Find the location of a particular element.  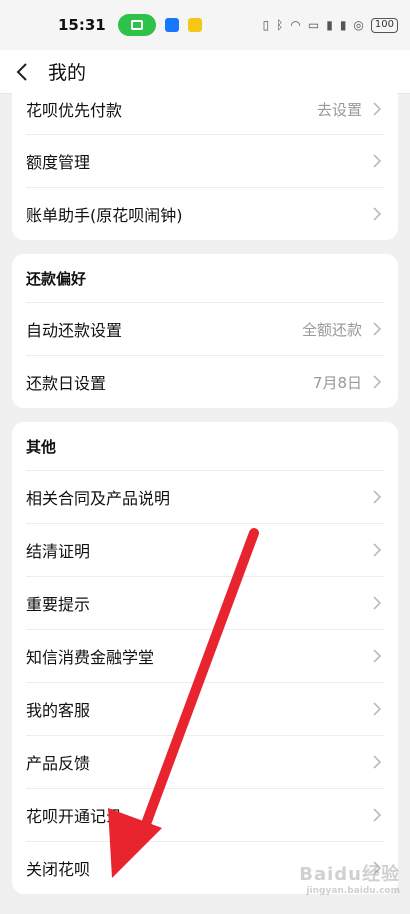

battery-icon: 100 is located at coordinates (384, 25).